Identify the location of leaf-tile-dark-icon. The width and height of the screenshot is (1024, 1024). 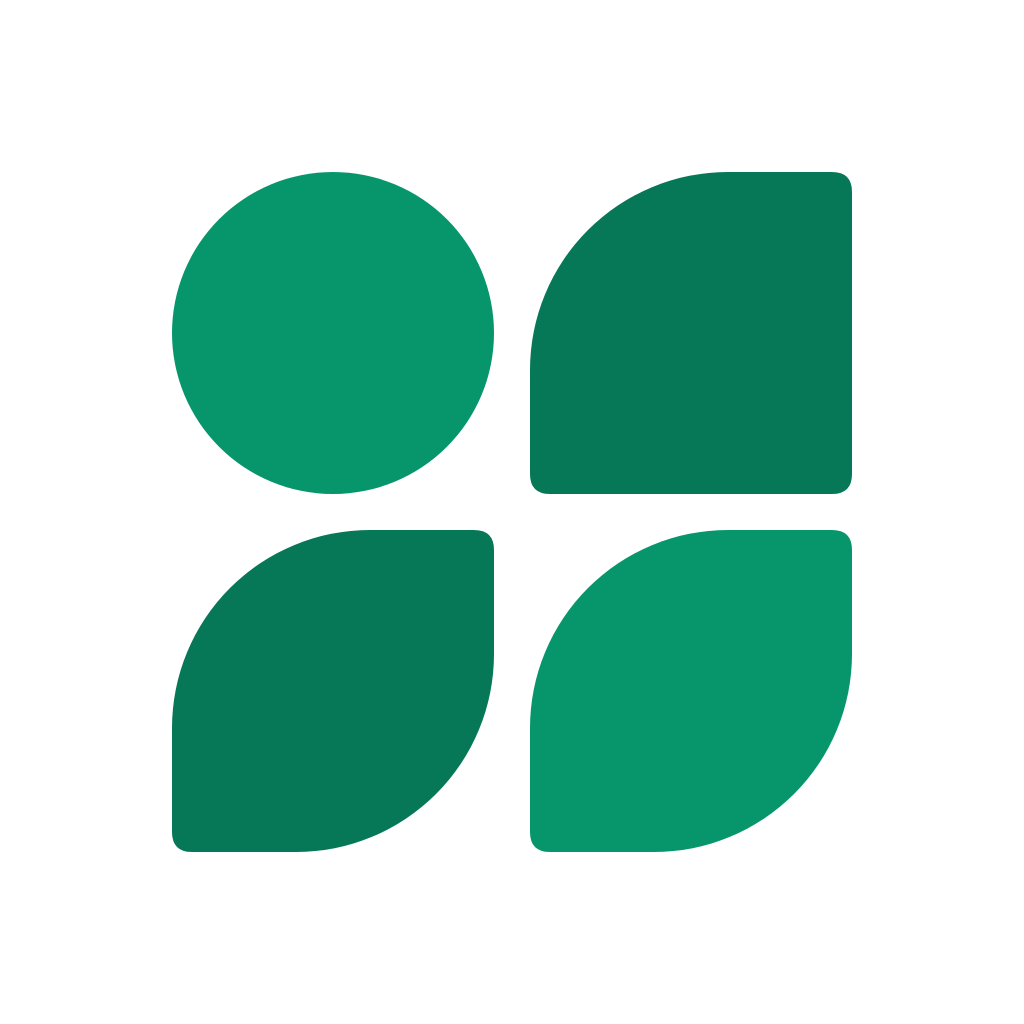
(333, 691).